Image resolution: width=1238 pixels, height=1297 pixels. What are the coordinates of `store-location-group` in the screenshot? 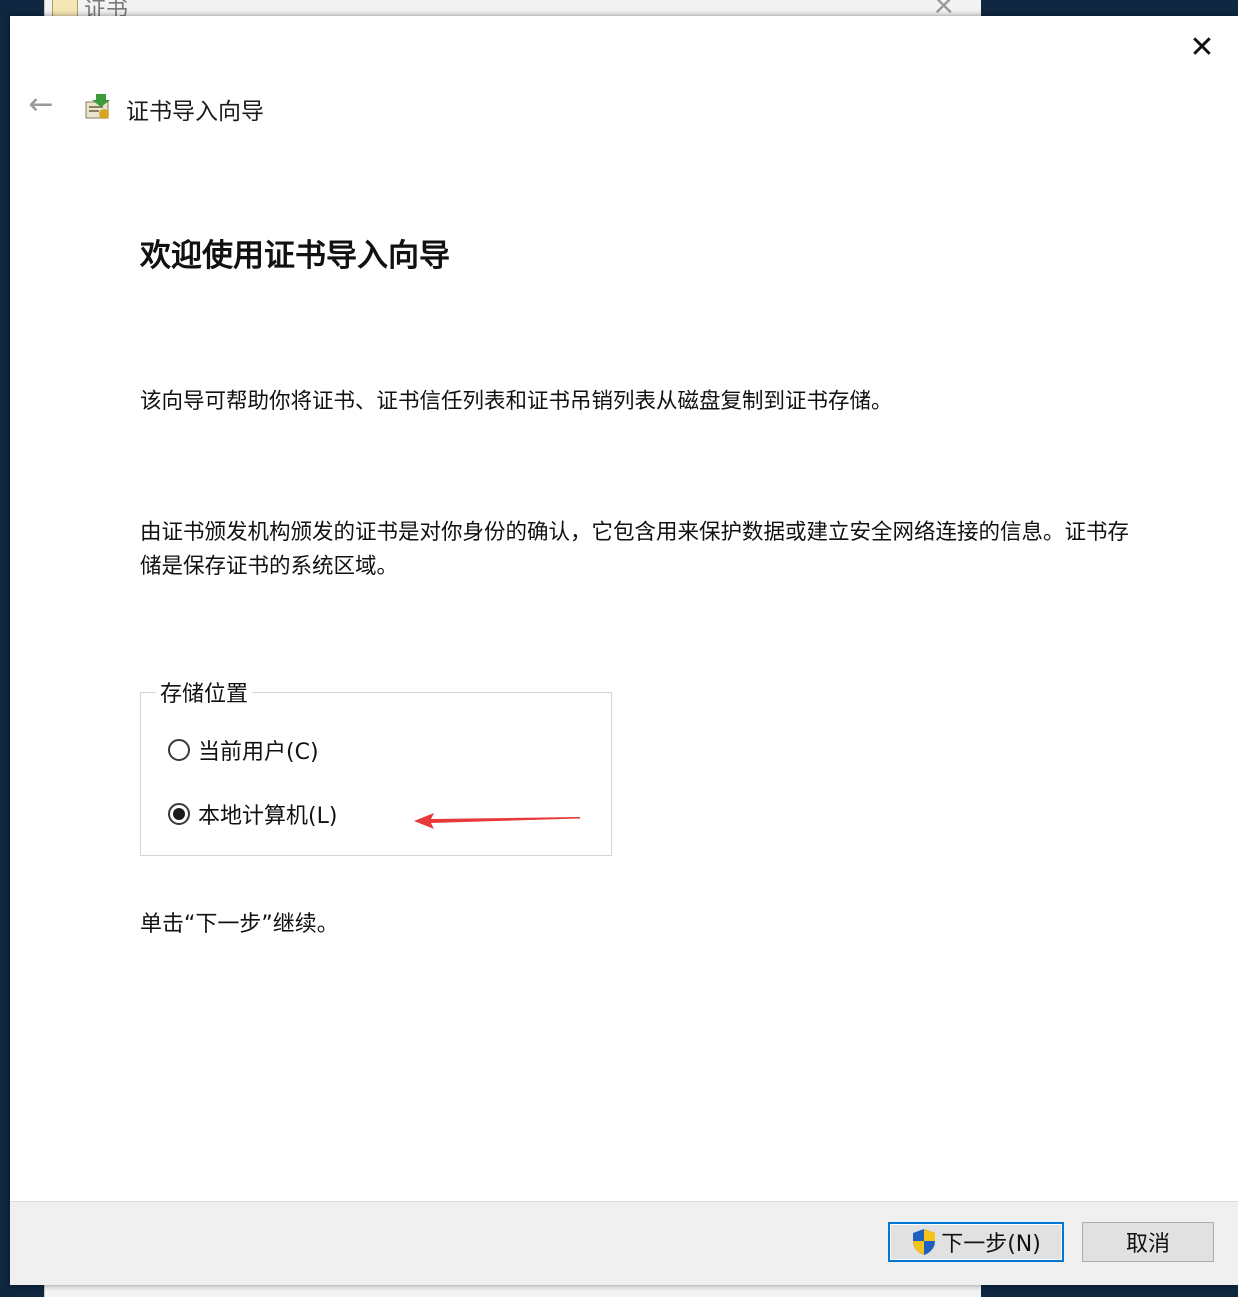 It's located at (376, 774).